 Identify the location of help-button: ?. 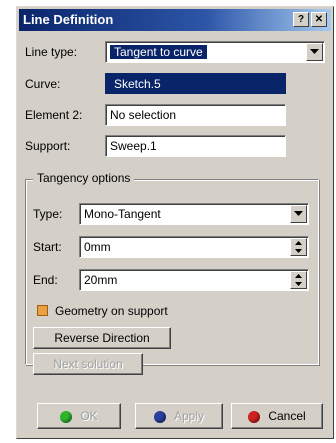
(301, 19).